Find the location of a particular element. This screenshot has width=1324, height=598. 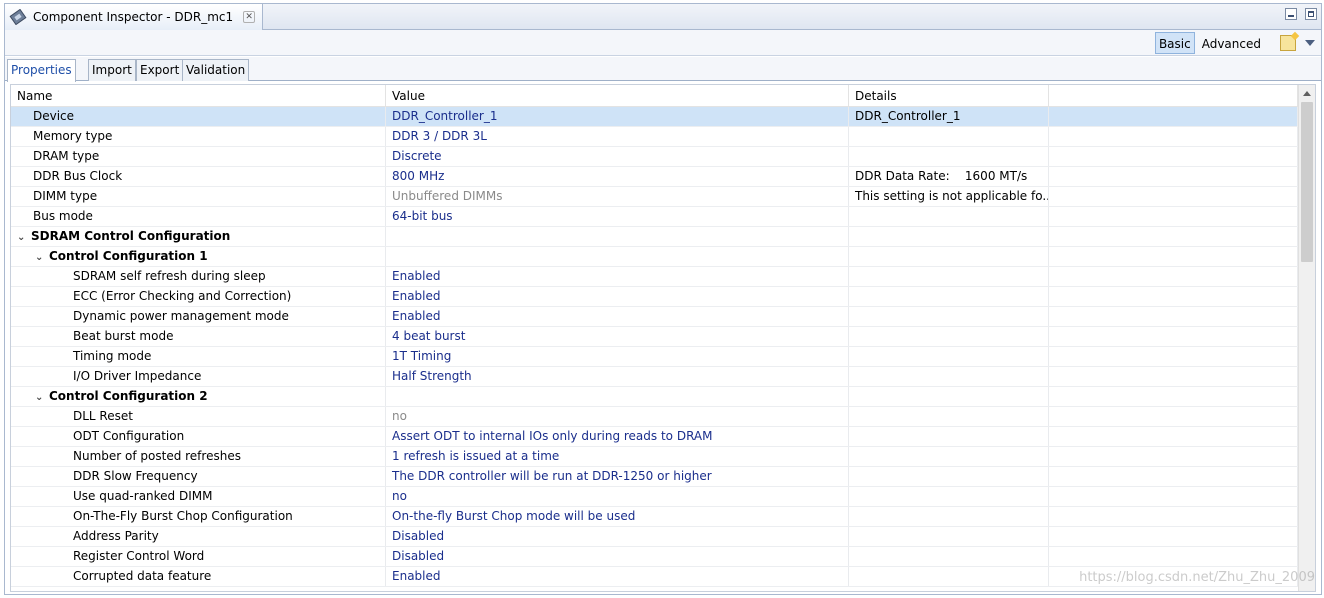

row-value: Discrete is located at coordinates (617, 156).